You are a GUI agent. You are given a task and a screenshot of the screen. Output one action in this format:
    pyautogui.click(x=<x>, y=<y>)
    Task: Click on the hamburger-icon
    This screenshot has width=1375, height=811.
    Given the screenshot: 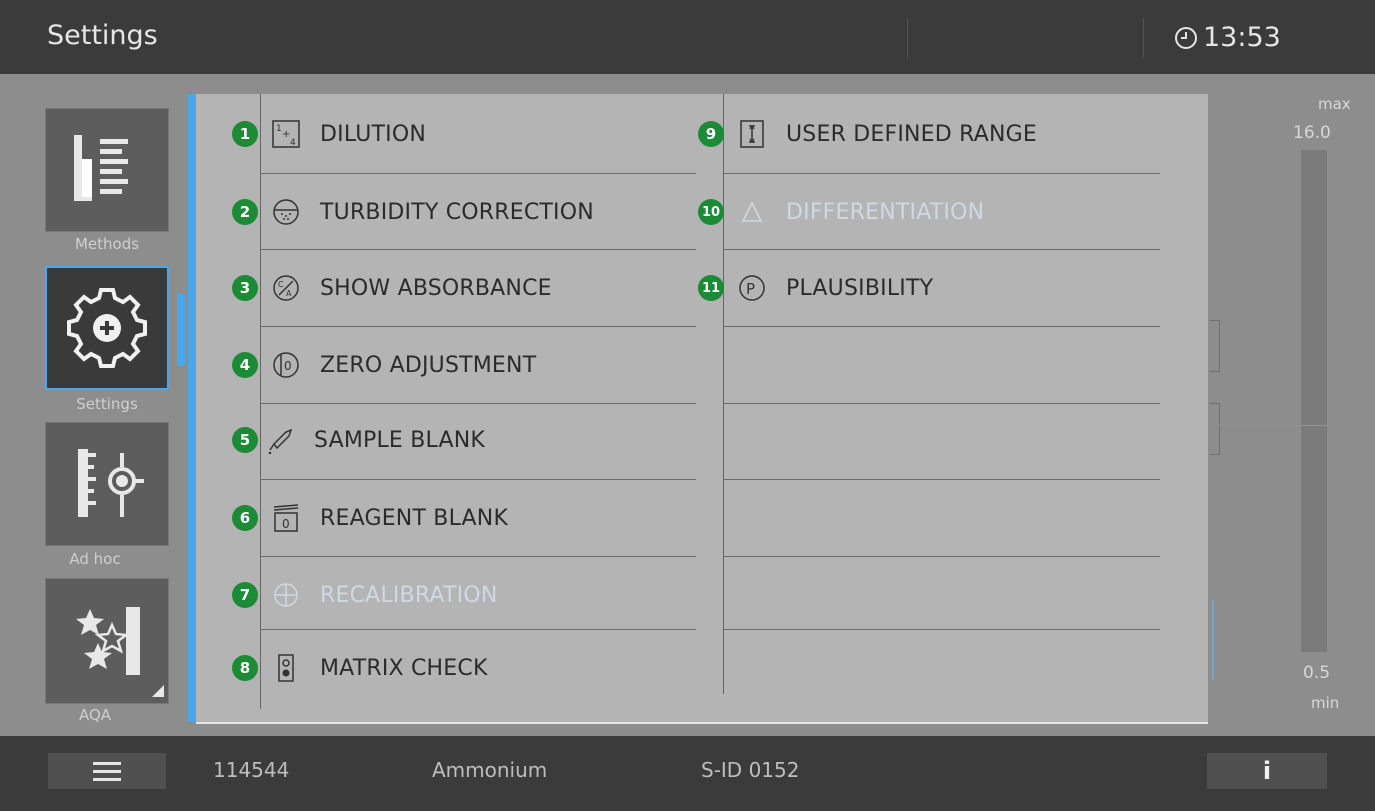 What is the action you would take?
    pyautogui.click(x=107, y=771)
    